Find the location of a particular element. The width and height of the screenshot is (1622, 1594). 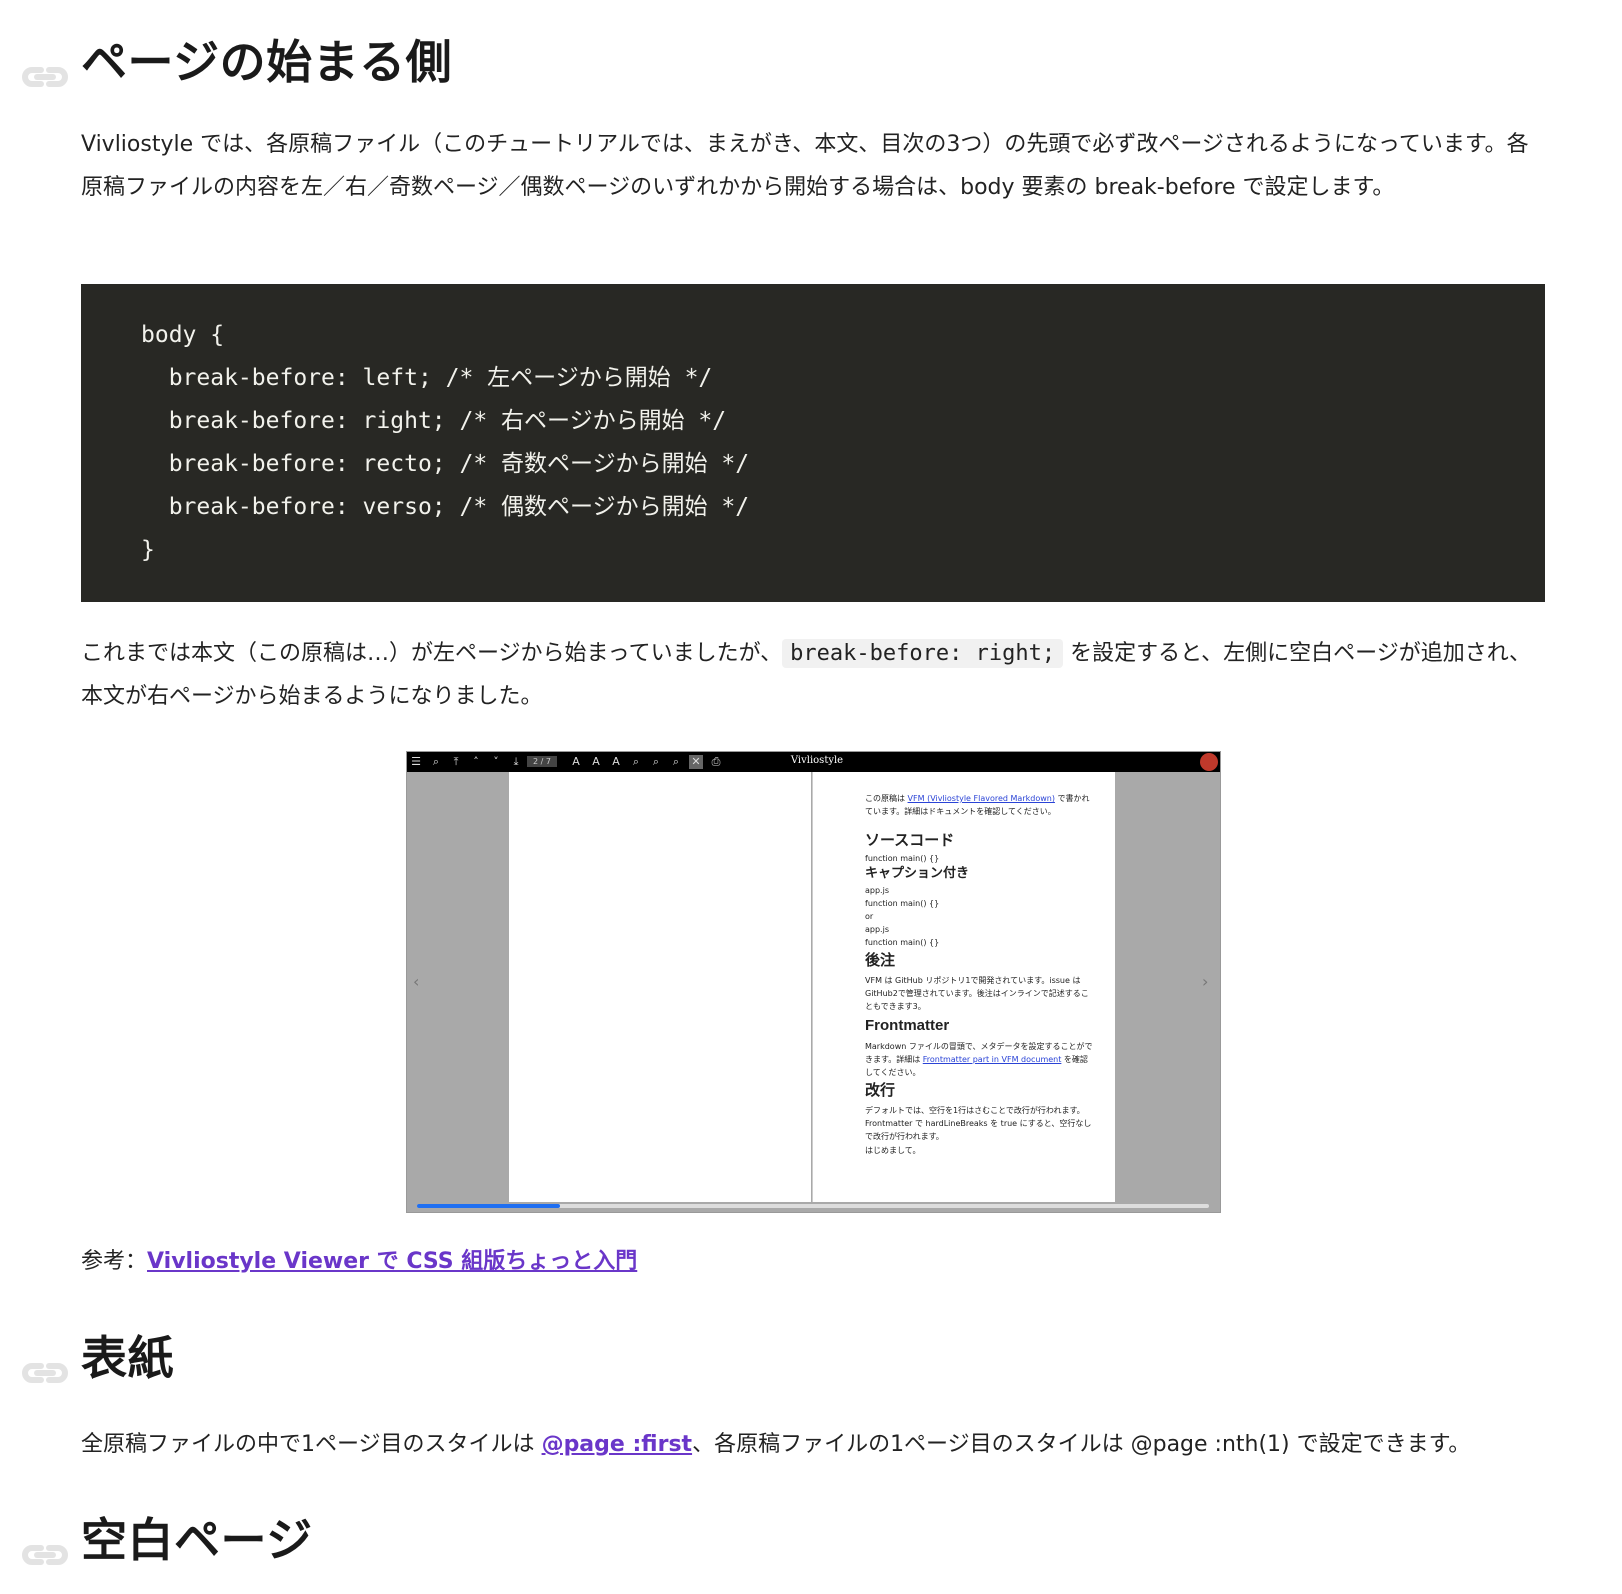

previous-page-icon: ˄ is located at coordinates (476, 761).